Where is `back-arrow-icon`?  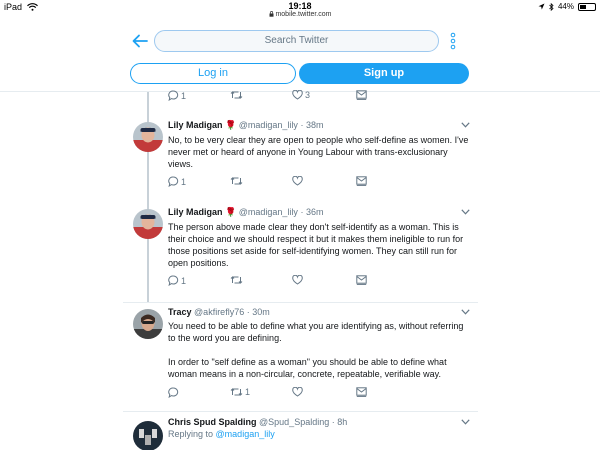 back-arrow-icon is located at coordinates (140, 41).